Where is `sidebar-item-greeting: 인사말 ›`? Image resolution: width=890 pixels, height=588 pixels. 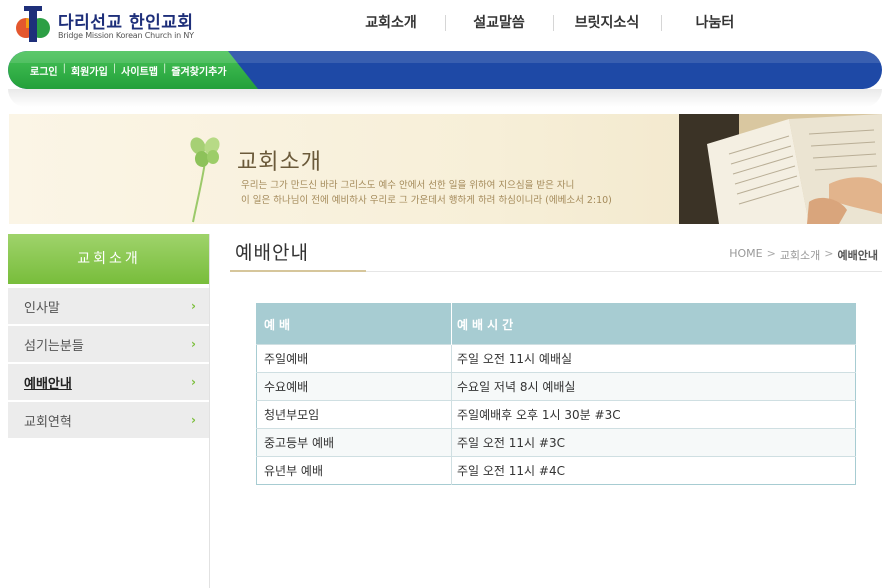
sidebar-item-greeting: 인사말 › is located at coordinates (109, 306).